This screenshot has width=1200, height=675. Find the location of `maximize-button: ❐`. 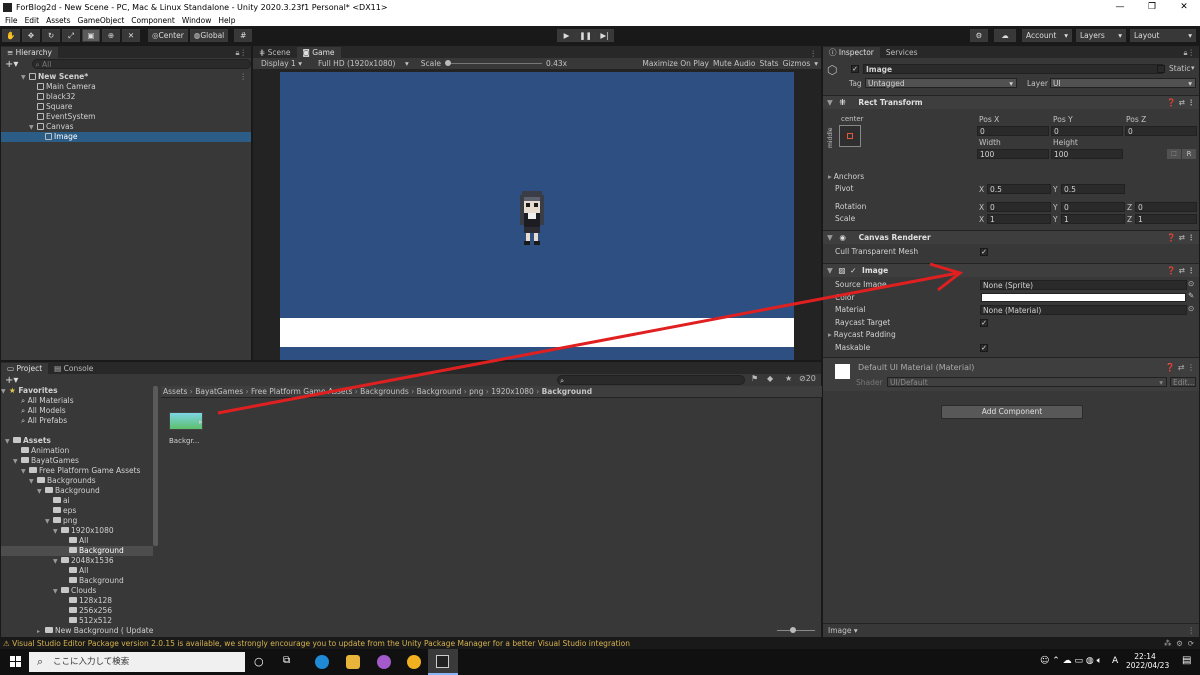

maximize-button: ❐ is located at coordinates (1152, 7).